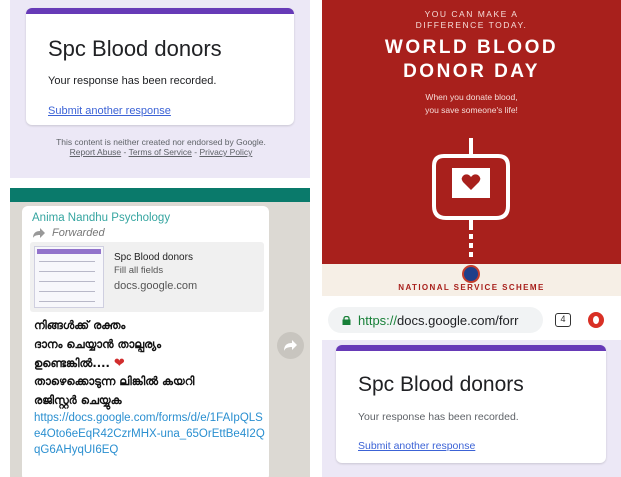 Image resolution: width=621 pixels, height=477 pixels. Describe the element at coordinates (471, 71) in the screenshot. I see `poster-headline: DONOR DAY` at that location.